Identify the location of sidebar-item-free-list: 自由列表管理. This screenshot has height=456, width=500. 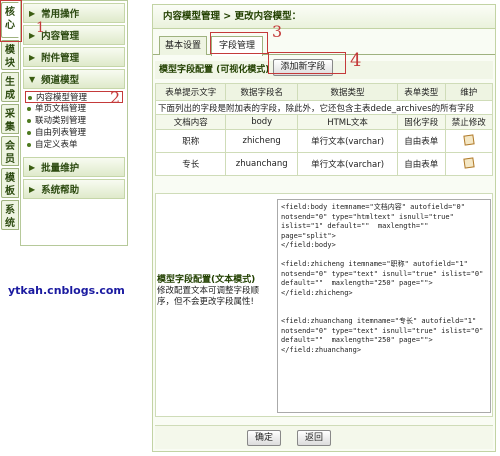
(76, 133).